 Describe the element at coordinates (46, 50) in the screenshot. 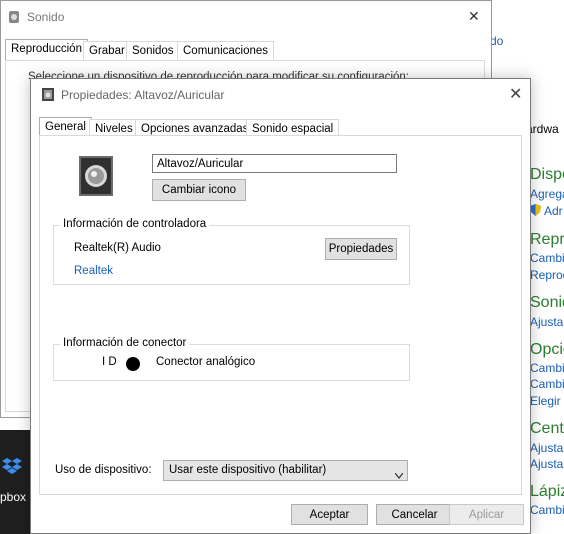

I see `tab-reproduccion: Reproducción` at that location.